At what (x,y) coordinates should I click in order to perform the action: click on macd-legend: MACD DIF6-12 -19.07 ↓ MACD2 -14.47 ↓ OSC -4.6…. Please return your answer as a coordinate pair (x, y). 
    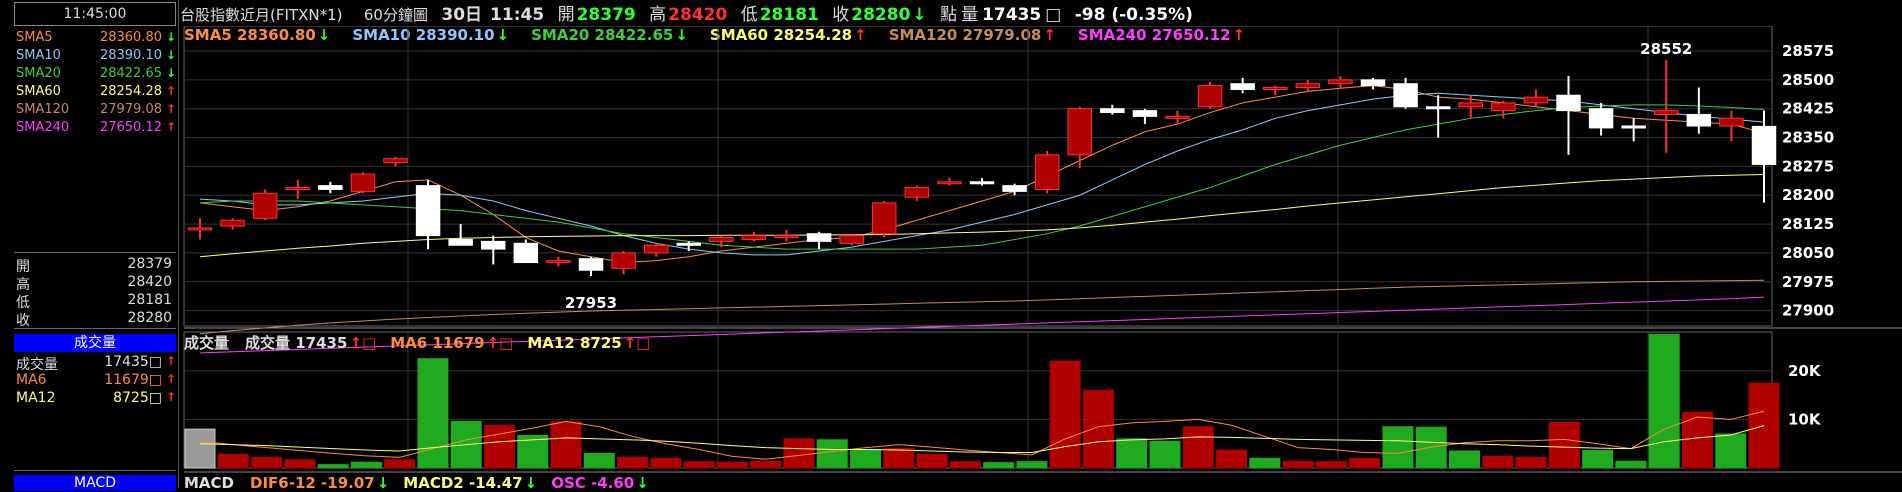
    Looking at the image, I should click on (423, 483).